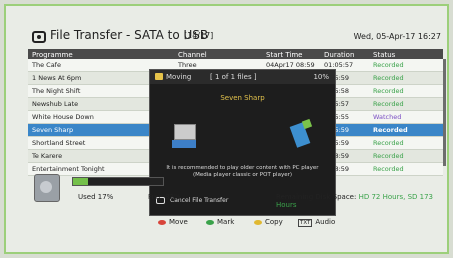 This screenshot has height=258, width=453. What do you see at coordinates (192, 55) in the screenshot?
I see `col-channel: Channel` at bounding box center [192, 55].